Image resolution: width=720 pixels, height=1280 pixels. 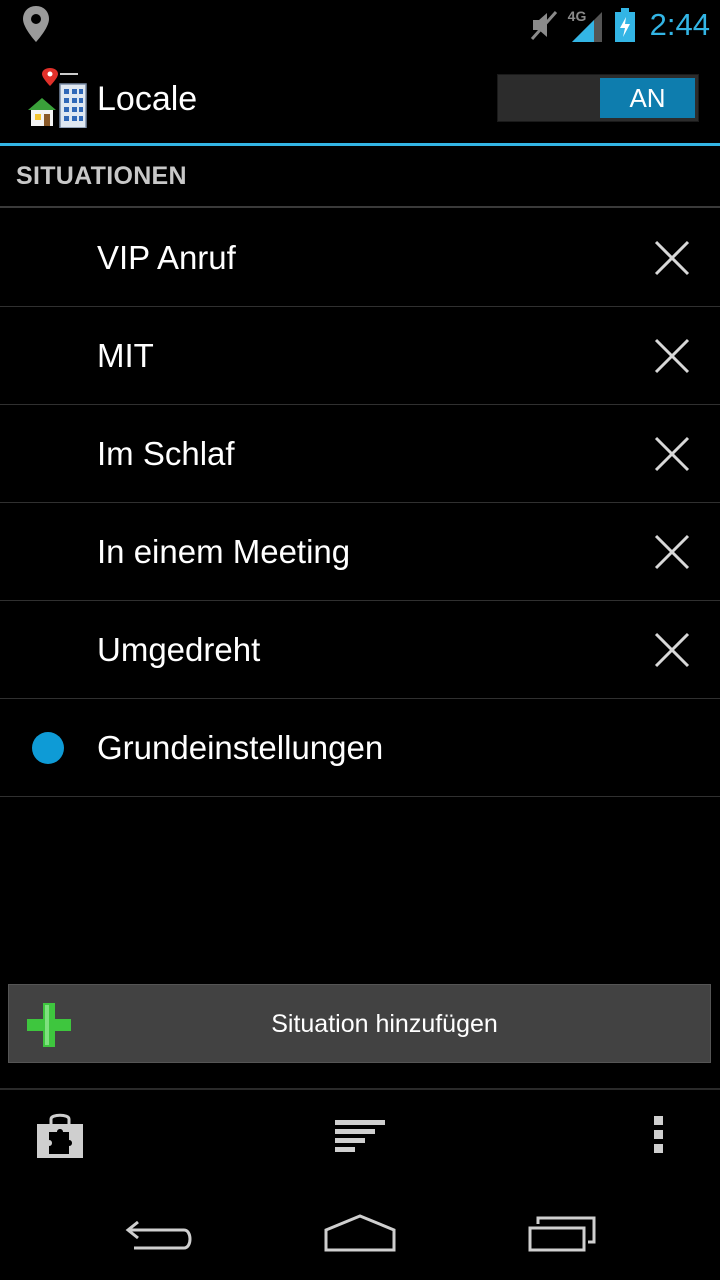 I want to click on status-icons: 4G 2:44, so click(x=620, y=25).